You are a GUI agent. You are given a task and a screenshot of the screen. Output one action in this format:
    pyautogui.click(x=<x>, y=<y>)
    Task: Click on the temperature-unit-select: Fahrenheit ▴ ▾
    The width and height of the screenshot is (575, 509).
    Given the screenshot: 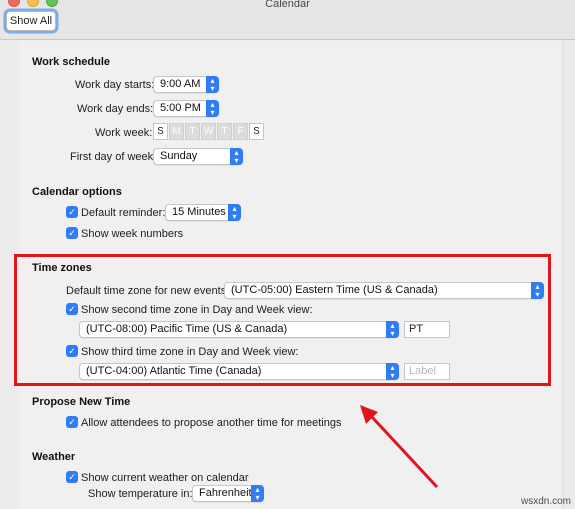 What is the action you would take?
    pyautogui.click(x=228, y=493)
    